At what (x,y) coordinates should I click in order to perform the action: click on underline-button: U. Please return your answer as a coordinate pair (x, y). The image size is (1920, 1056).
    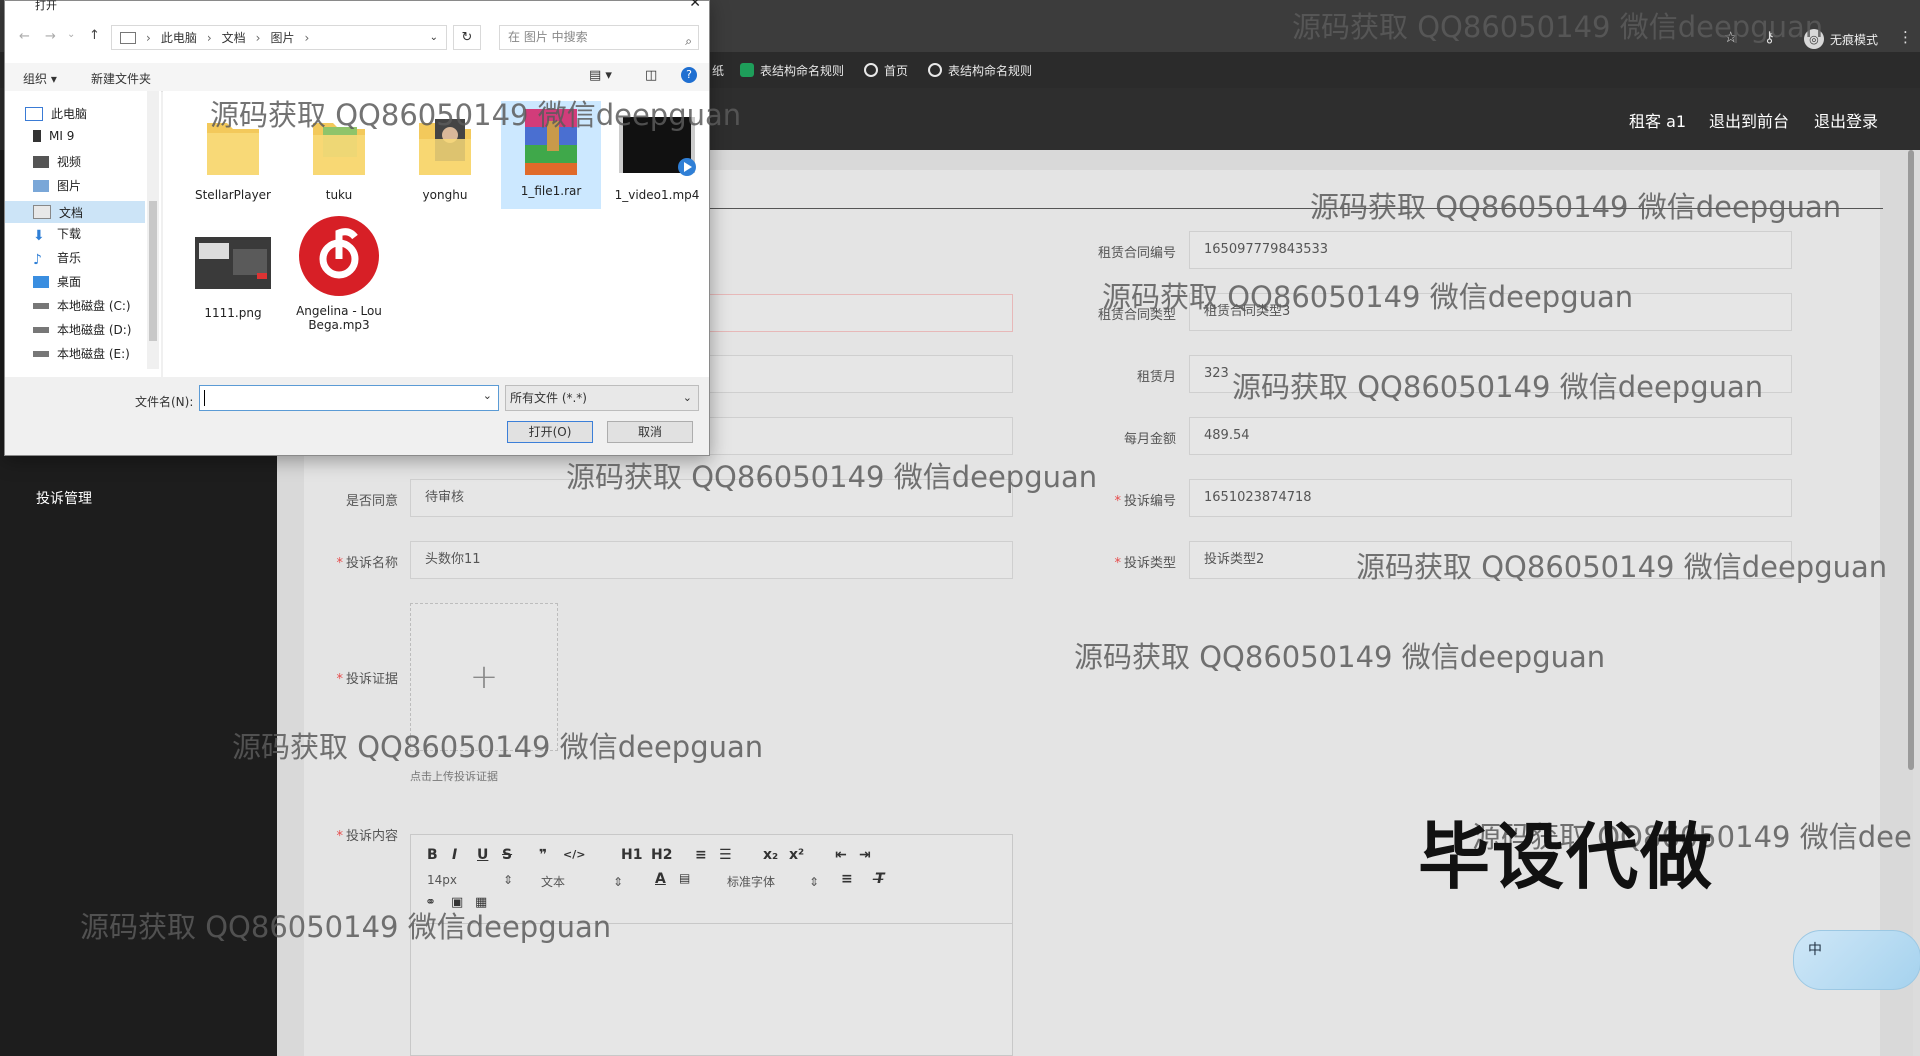
    Looking at the image, I should click on (482, 855).